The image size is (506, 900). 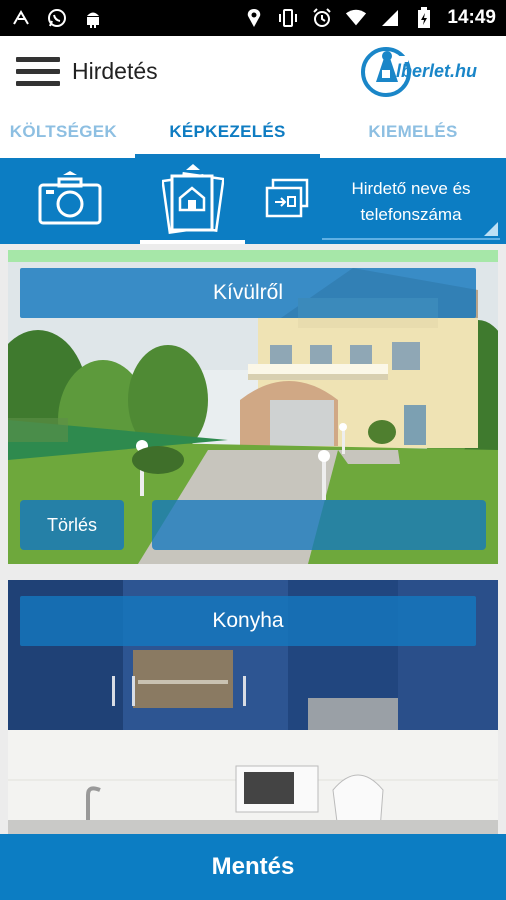 What do you see at coordinates (356, 18) in the screenshot?
I see `wifi-icon` at bounding box center [356, 18].